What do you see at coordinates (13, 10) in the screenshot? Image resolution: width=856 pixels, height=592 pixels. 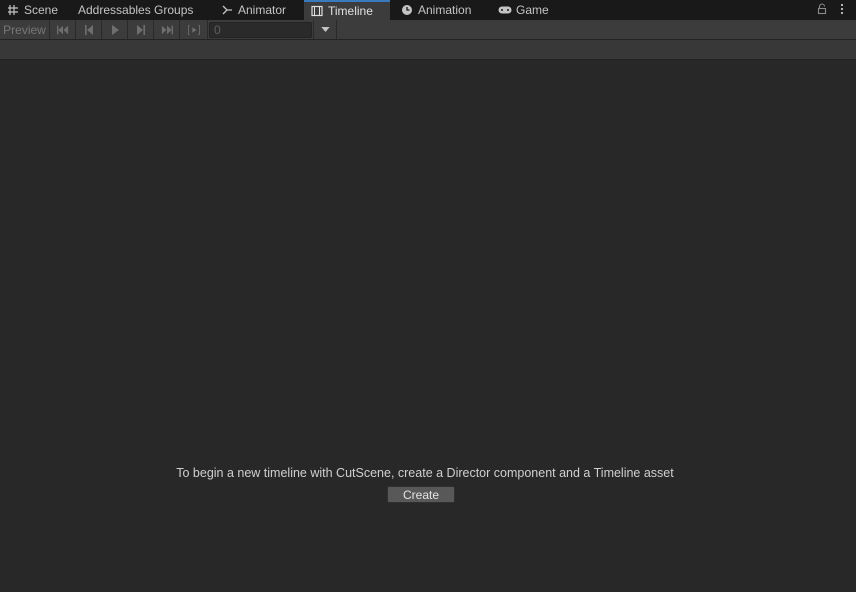 I see `grid-icon` at bounding box center [13, 10].